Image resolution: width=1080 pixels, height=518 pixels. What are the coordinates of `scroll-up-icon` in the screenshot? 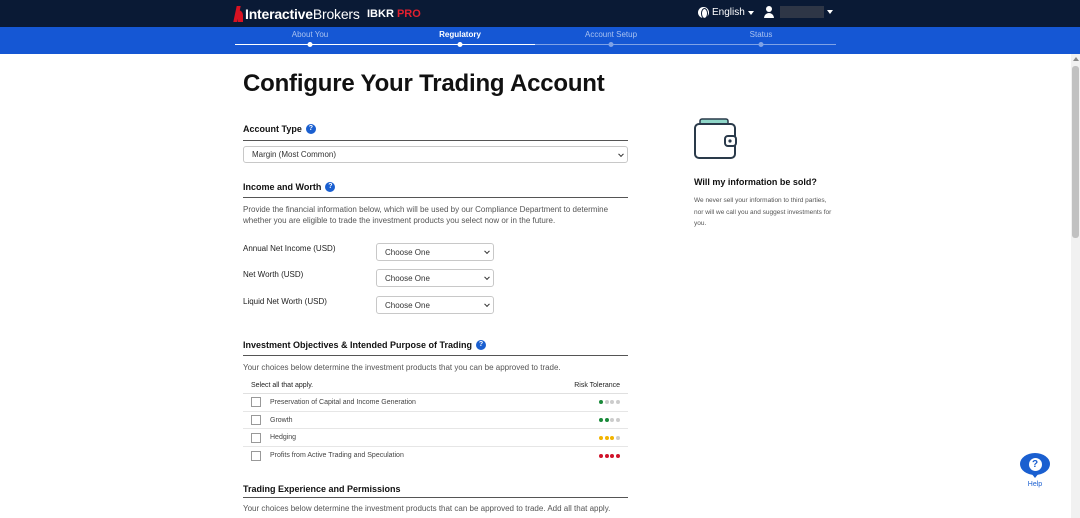 It's located at (1076, 59).